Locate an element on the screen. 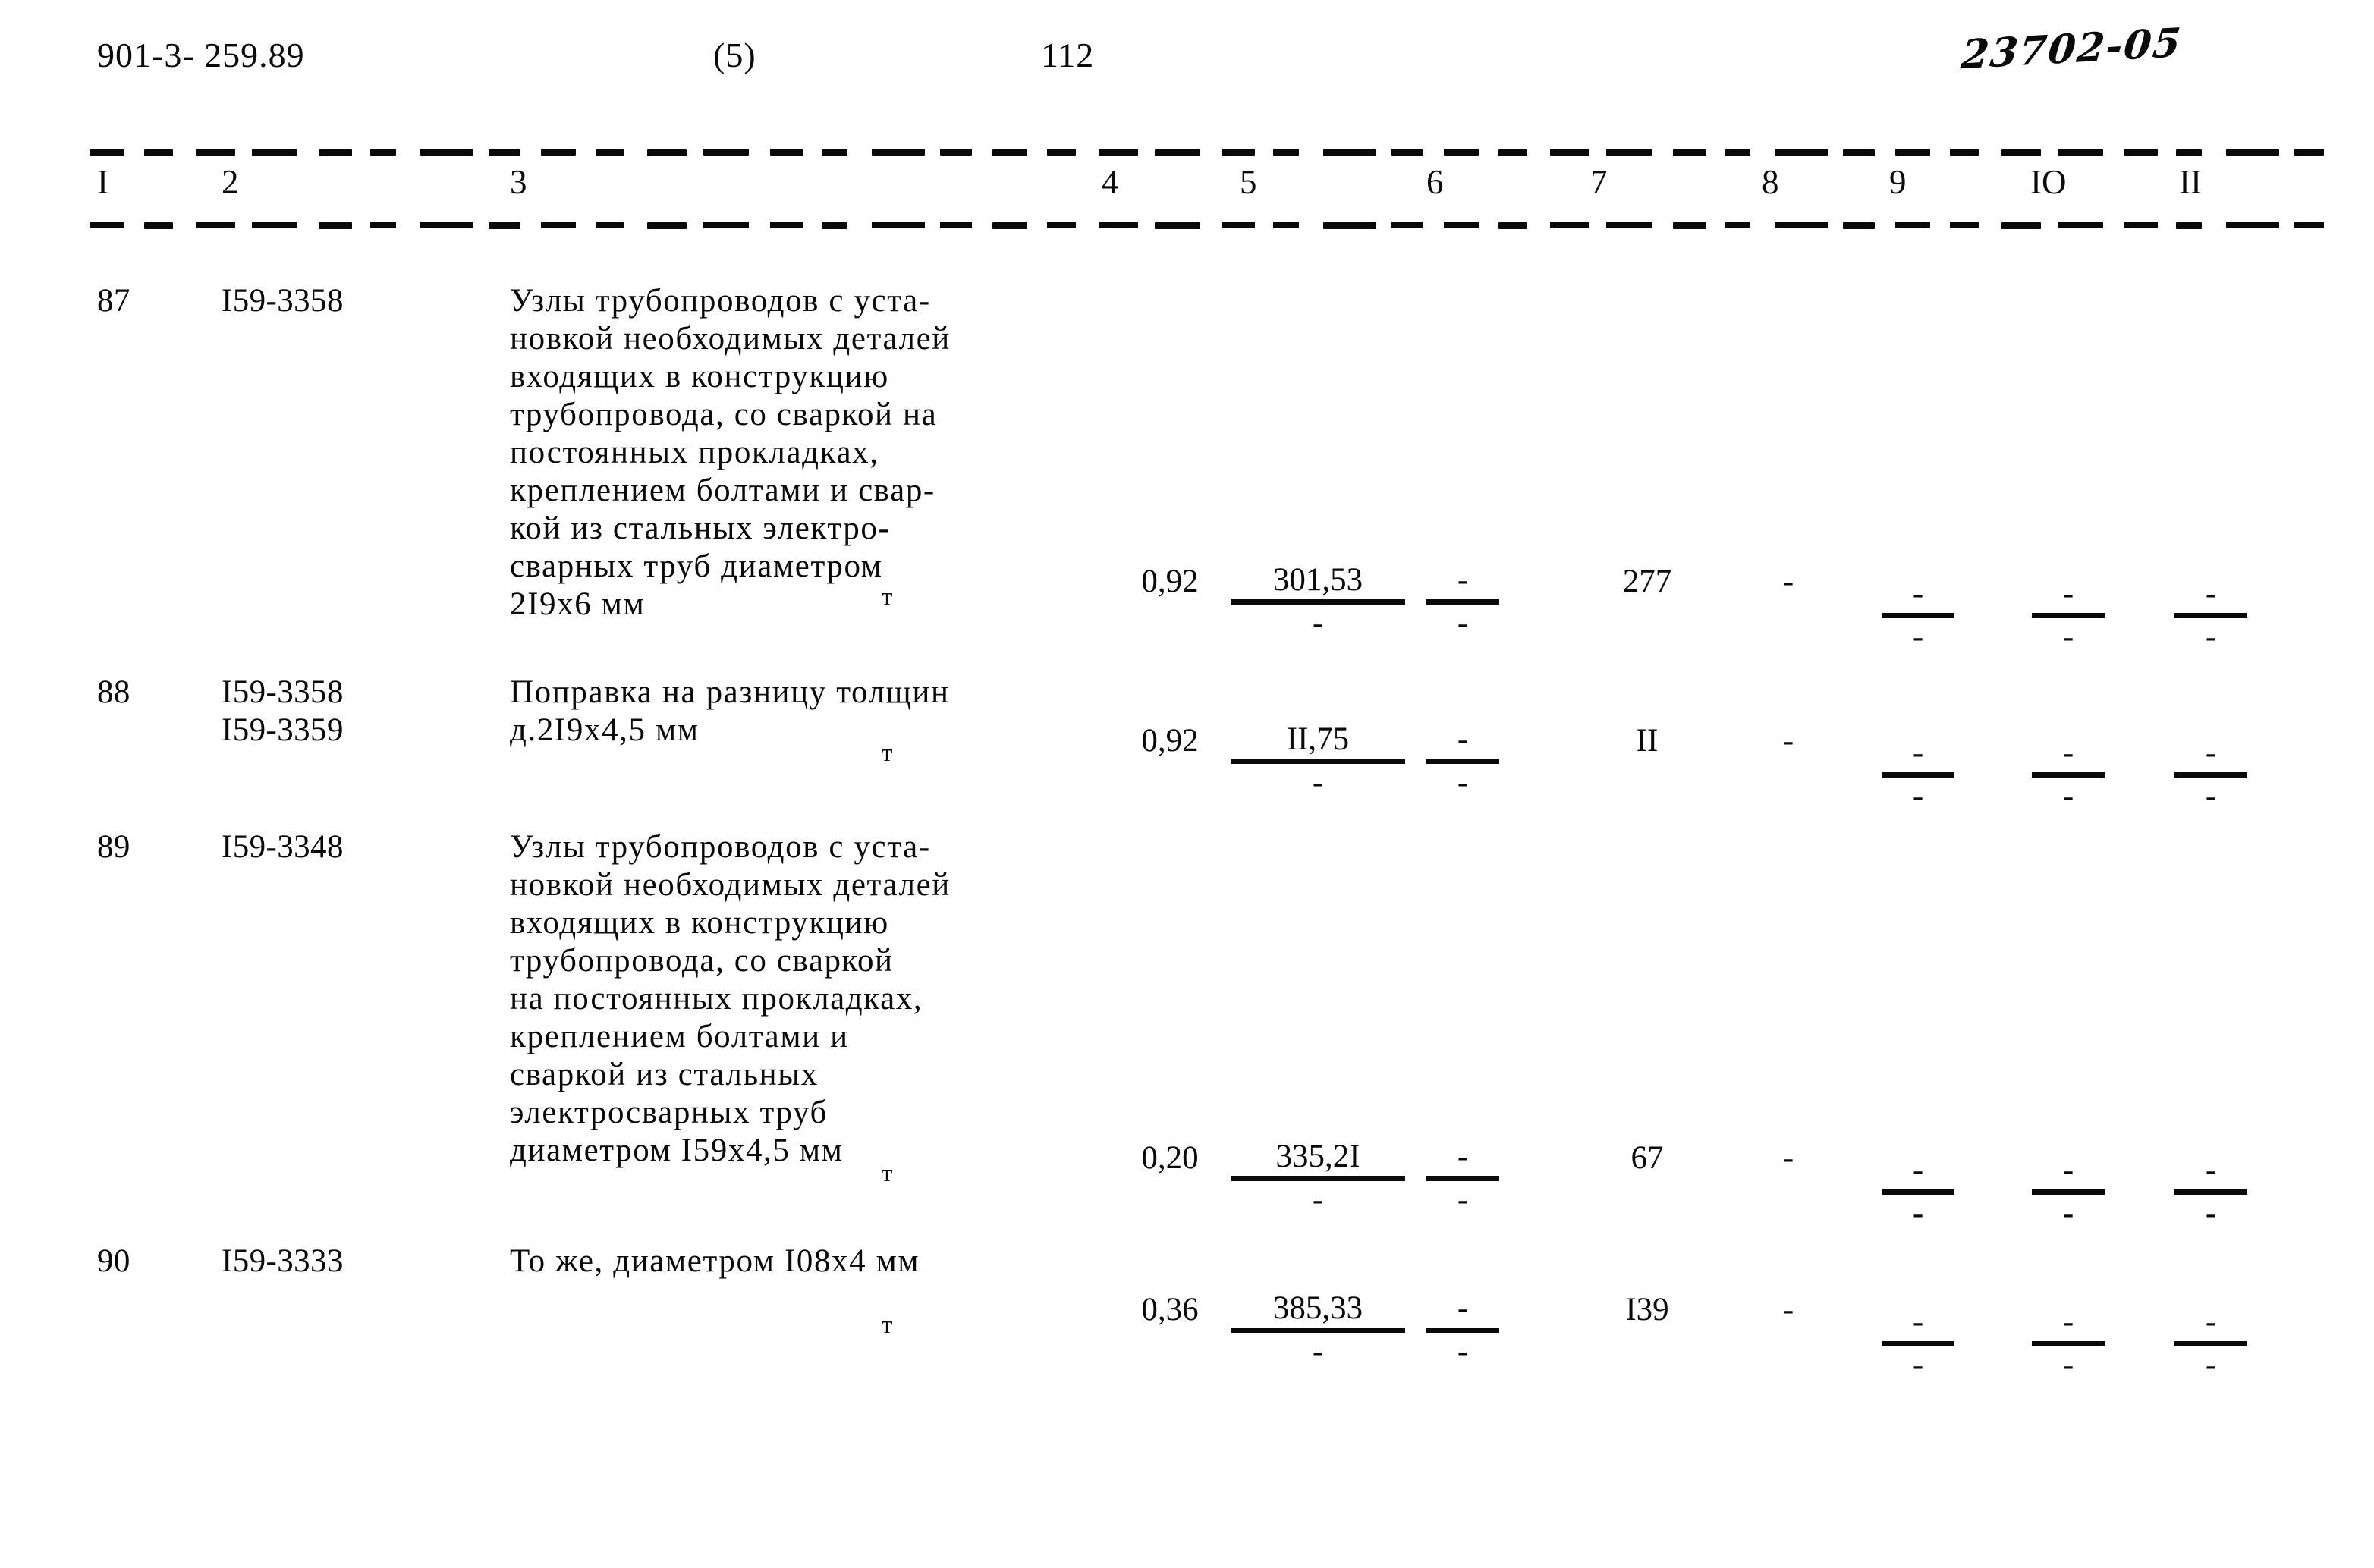  row-col5-fraction: 335,2I - is located at coordinates (1318, 1178).